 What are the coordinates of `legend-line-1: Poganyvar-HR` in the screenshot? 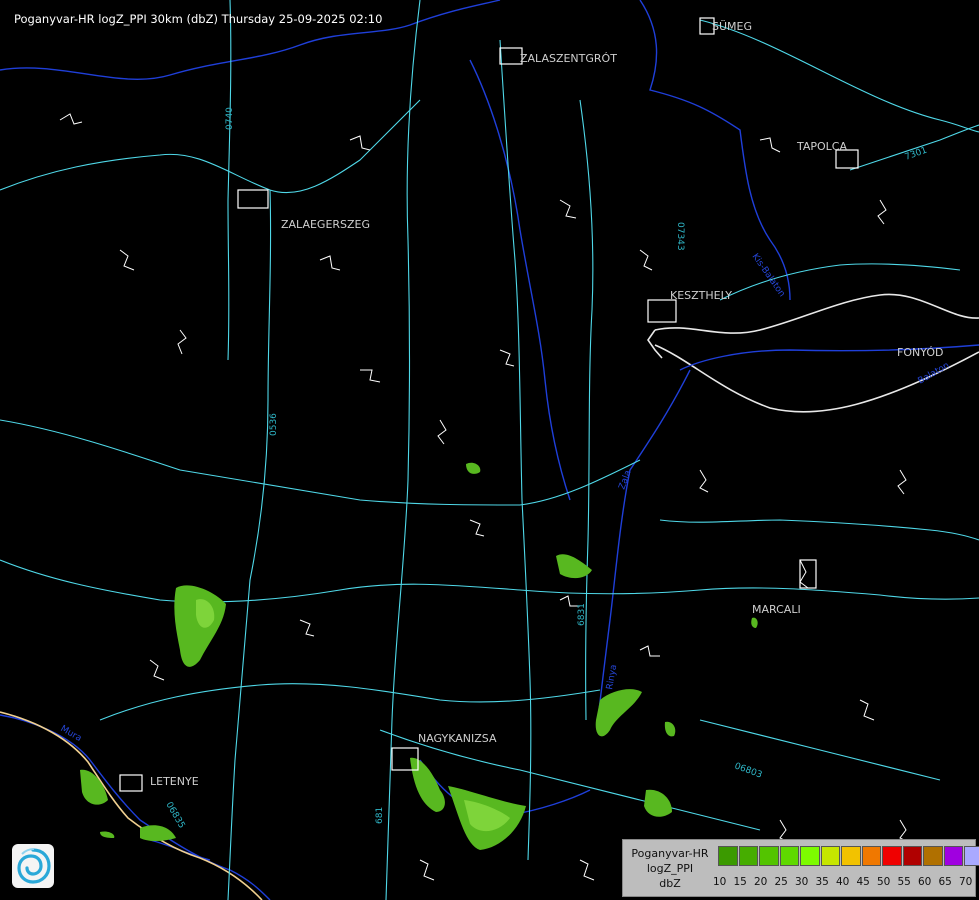 It's located at (670, 853).